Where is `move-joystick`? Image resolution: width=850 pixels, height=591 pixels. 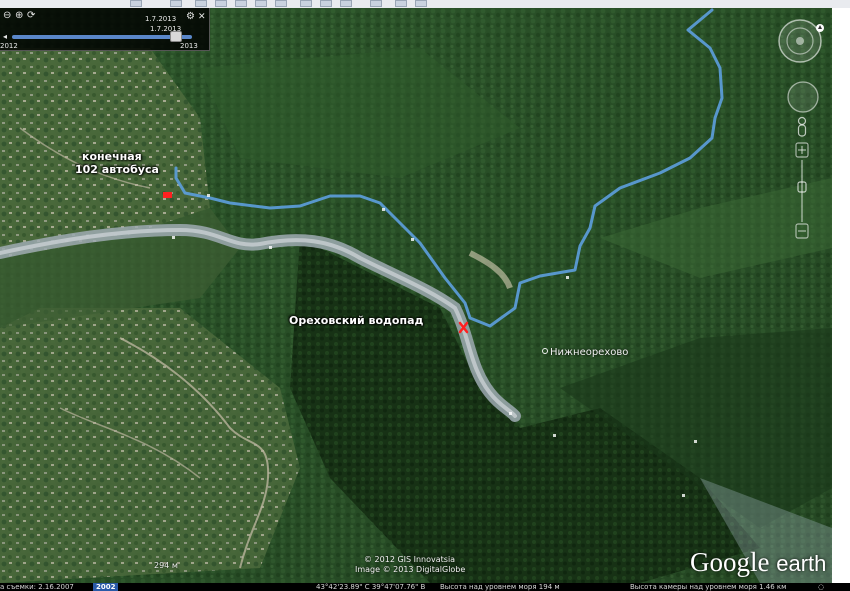 move-joystick is located at coordinates (803, 99).